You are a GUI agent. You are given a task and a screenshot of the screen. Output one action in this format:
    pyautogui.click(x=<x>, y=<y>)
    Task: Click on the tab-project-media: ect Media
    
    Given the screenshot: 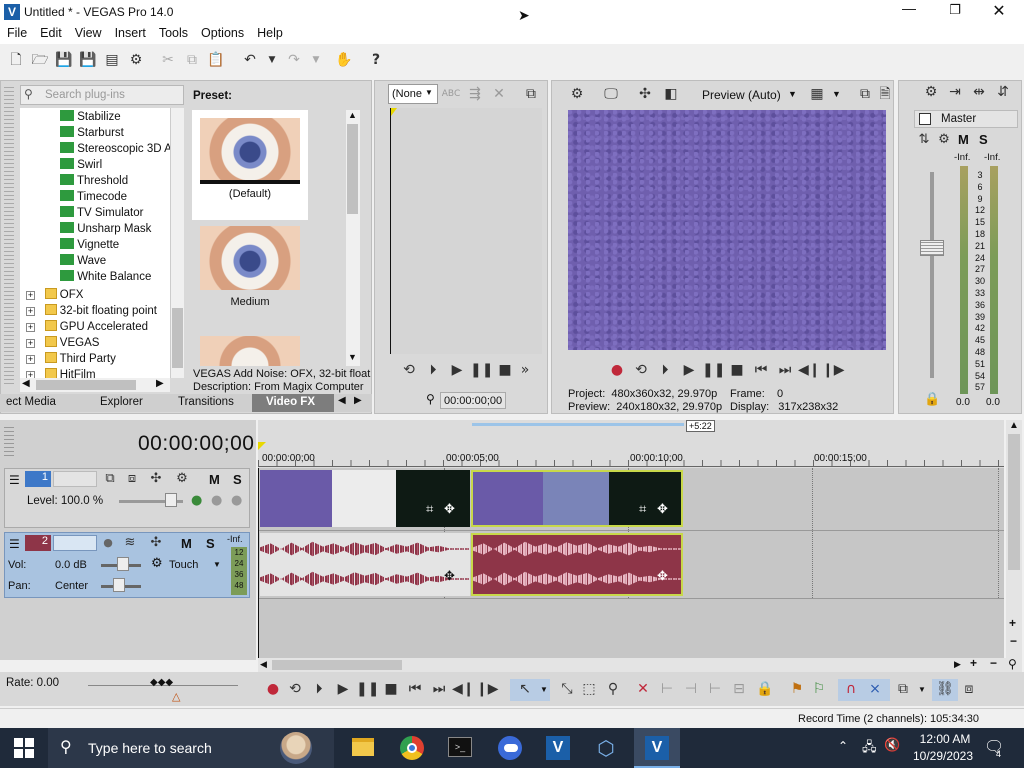 What is the action you would take?
    pyautogui.click(x=31, y=402)
    